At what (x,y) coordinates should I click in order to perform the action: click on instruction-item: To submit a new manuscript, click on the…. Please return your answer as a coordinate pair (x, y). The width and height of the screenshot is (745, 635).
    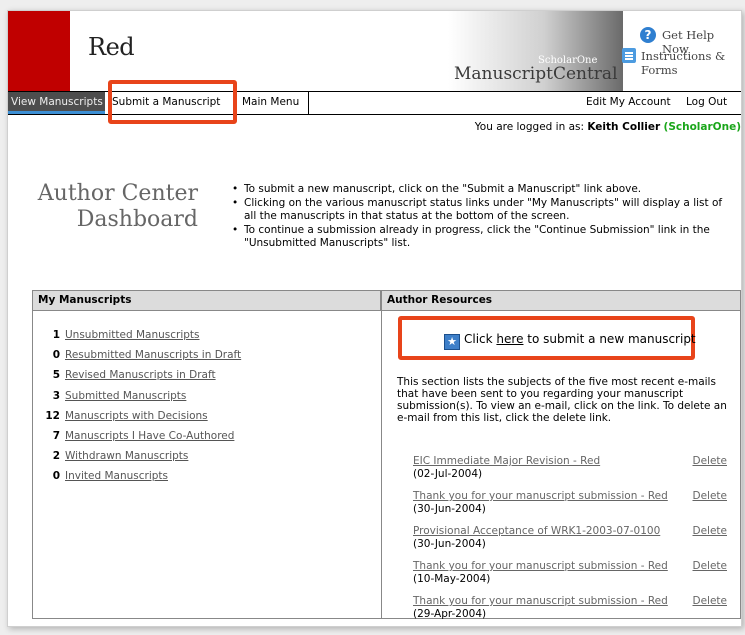
    Looking at the image, I should click on (481, 189).